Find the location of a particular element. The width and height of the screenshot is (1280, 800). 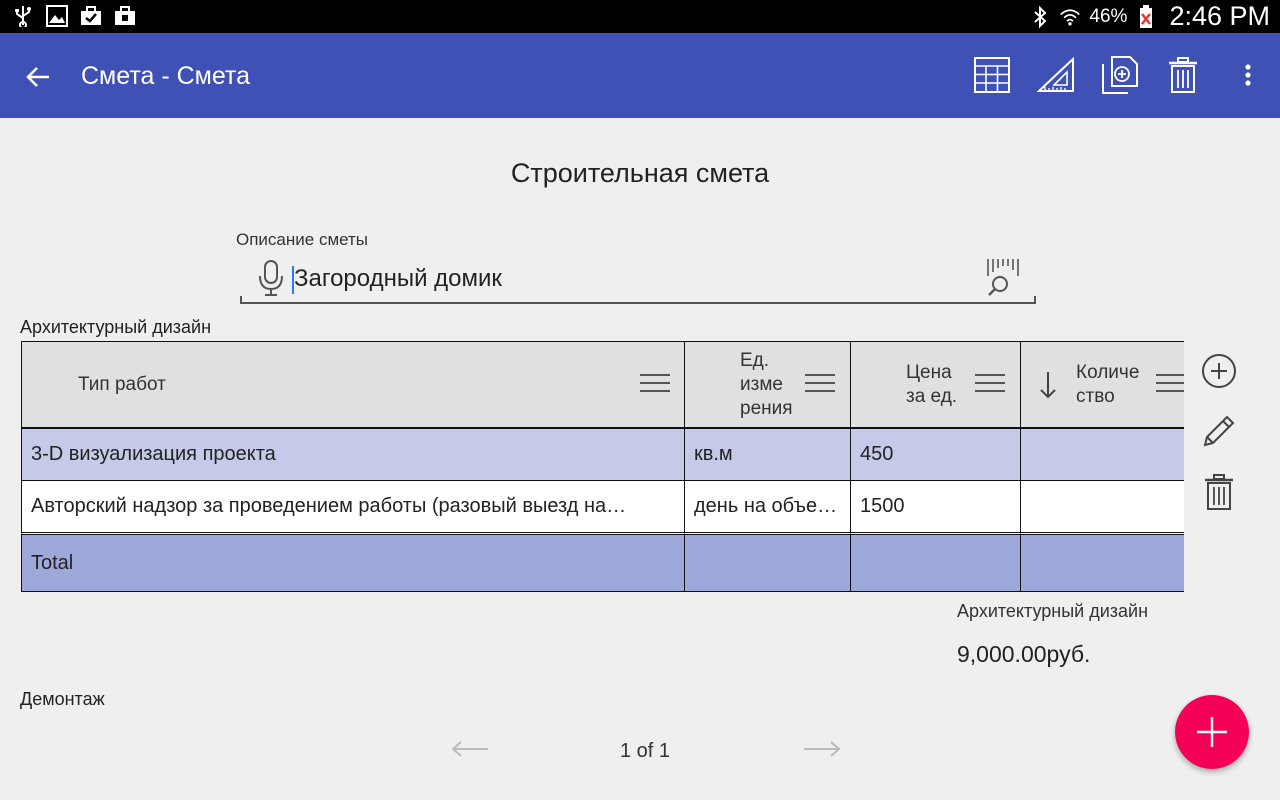

barcode-search-icon is located at coordinates (1004, 277).